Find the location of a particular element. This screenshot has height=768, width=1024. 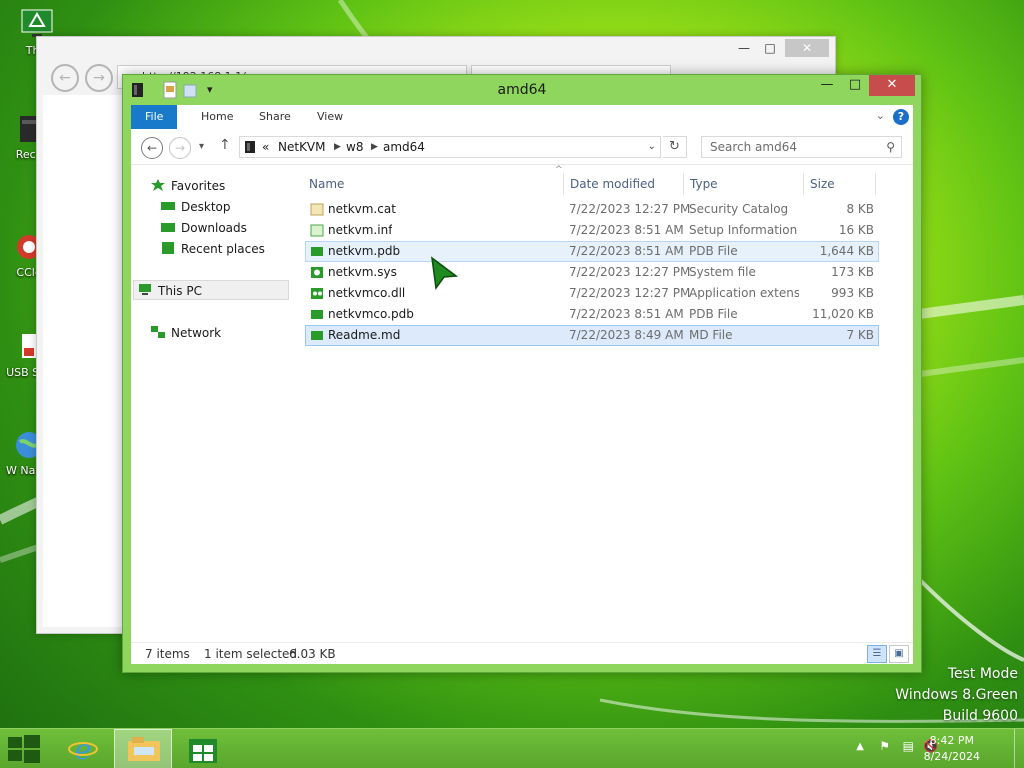

md-file-icon is located at coordinates (317, 335).